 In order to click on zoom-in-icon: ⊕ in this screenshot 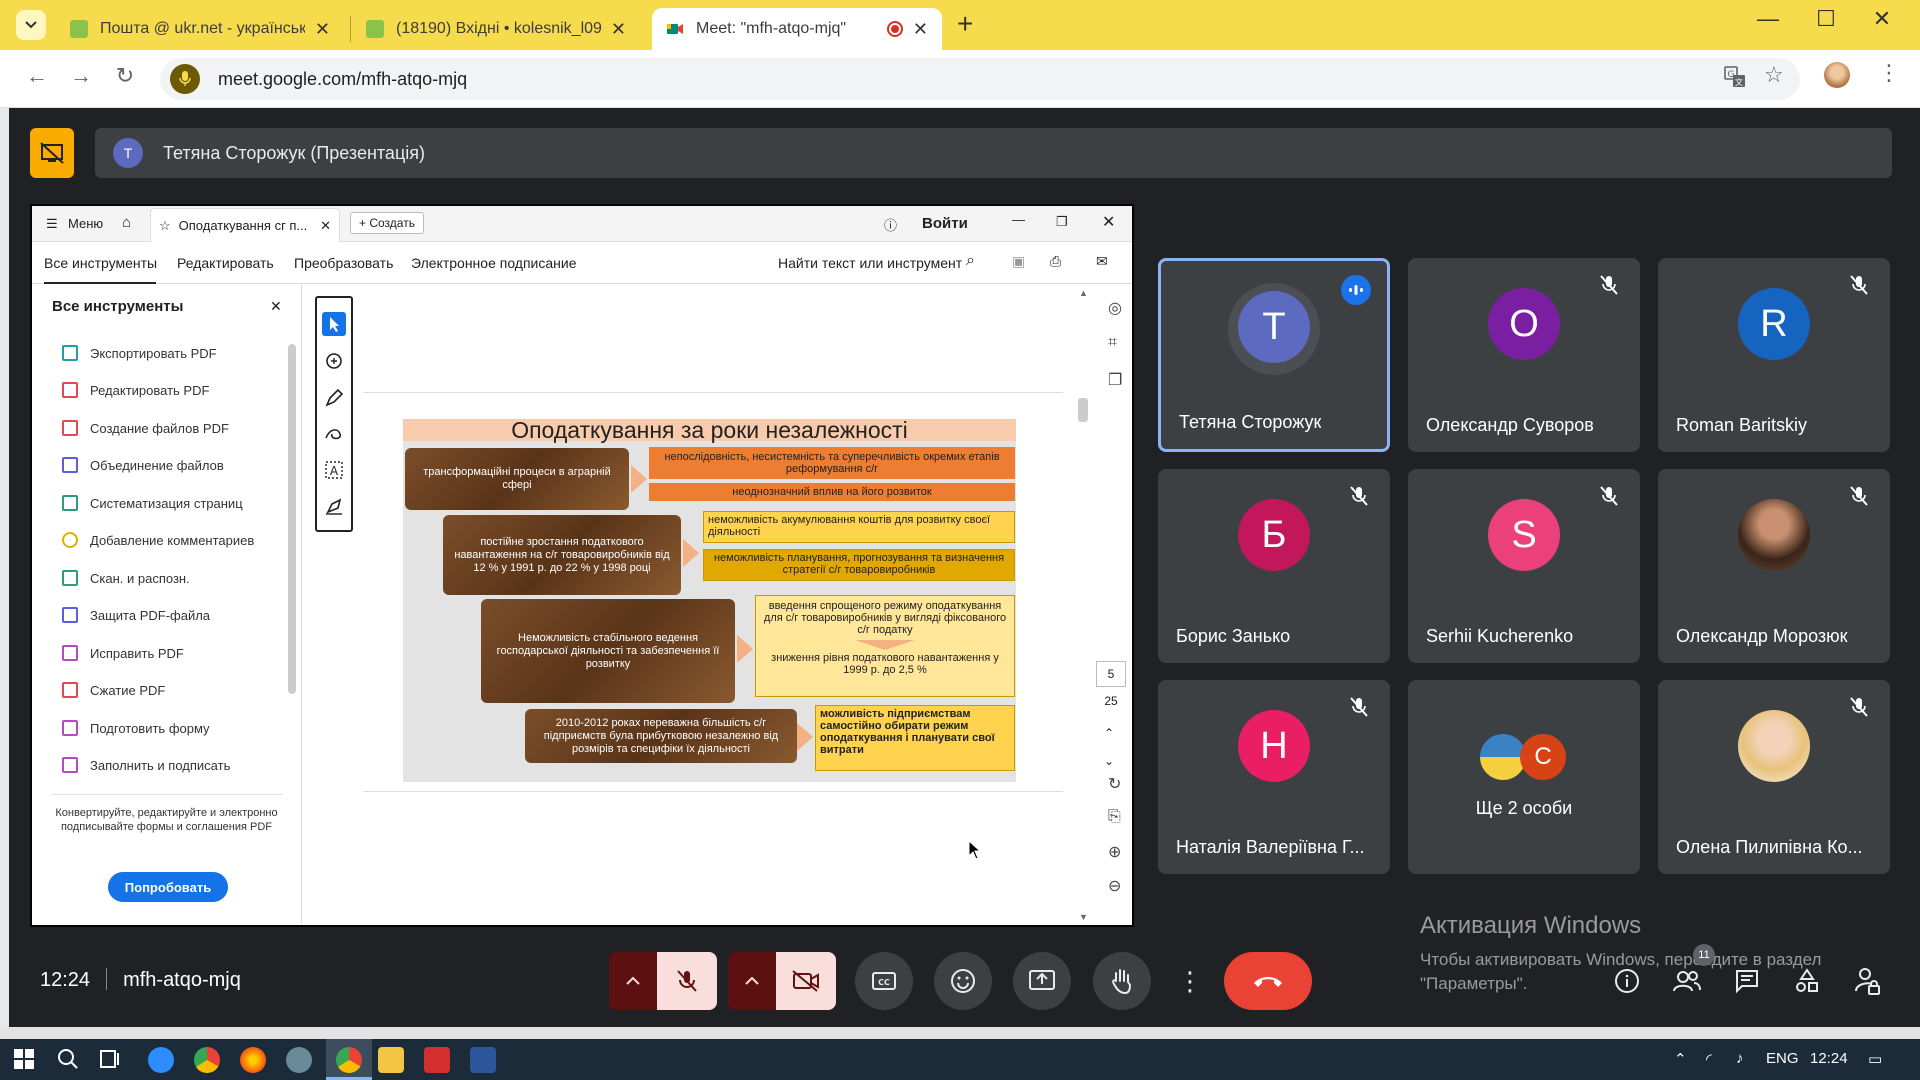, I will do `click(1117, 851)`.